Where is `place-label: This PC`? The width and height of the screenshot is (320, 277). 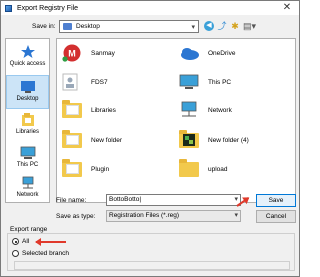
place-label: This PC is located at coordinates (27, 165).